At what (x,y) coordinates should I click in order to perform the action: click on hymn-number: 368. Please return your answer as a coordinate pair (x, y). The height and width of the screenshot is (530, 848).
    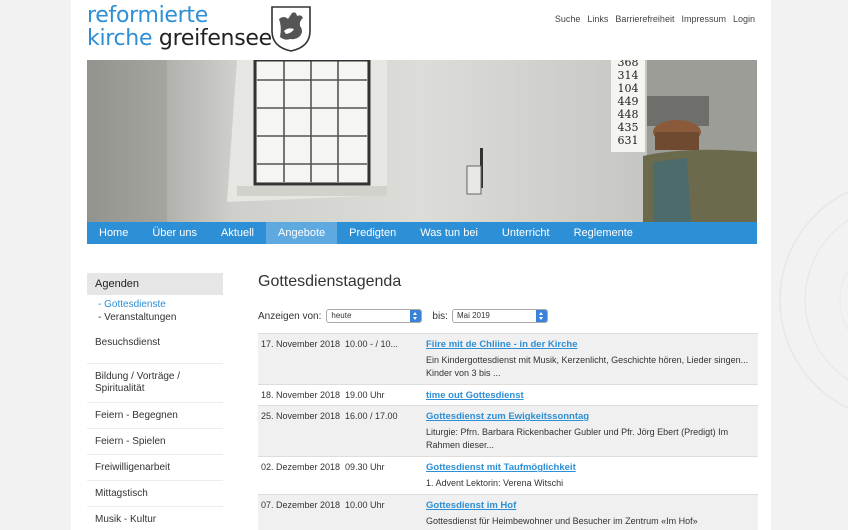
    Looking at the image, I should click on (628, 64).